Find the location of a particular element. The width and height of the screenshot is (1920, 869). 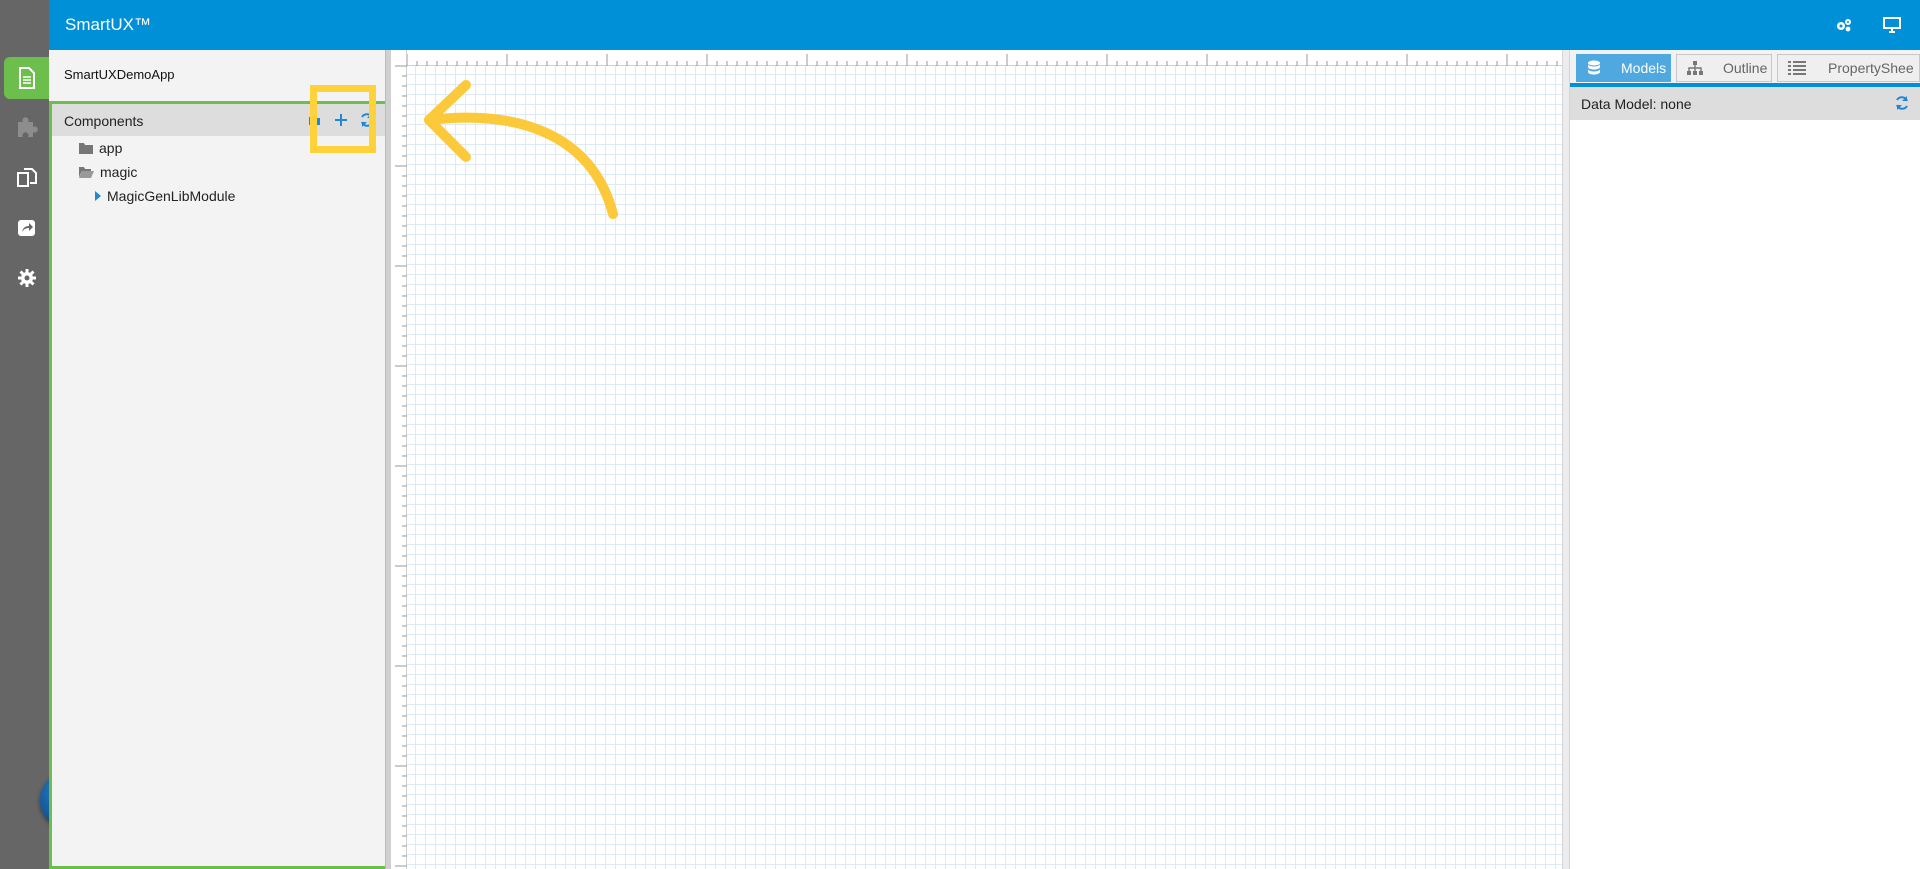

tree-item-label: MagicGenLibModule is located at coordinates (171, 196).